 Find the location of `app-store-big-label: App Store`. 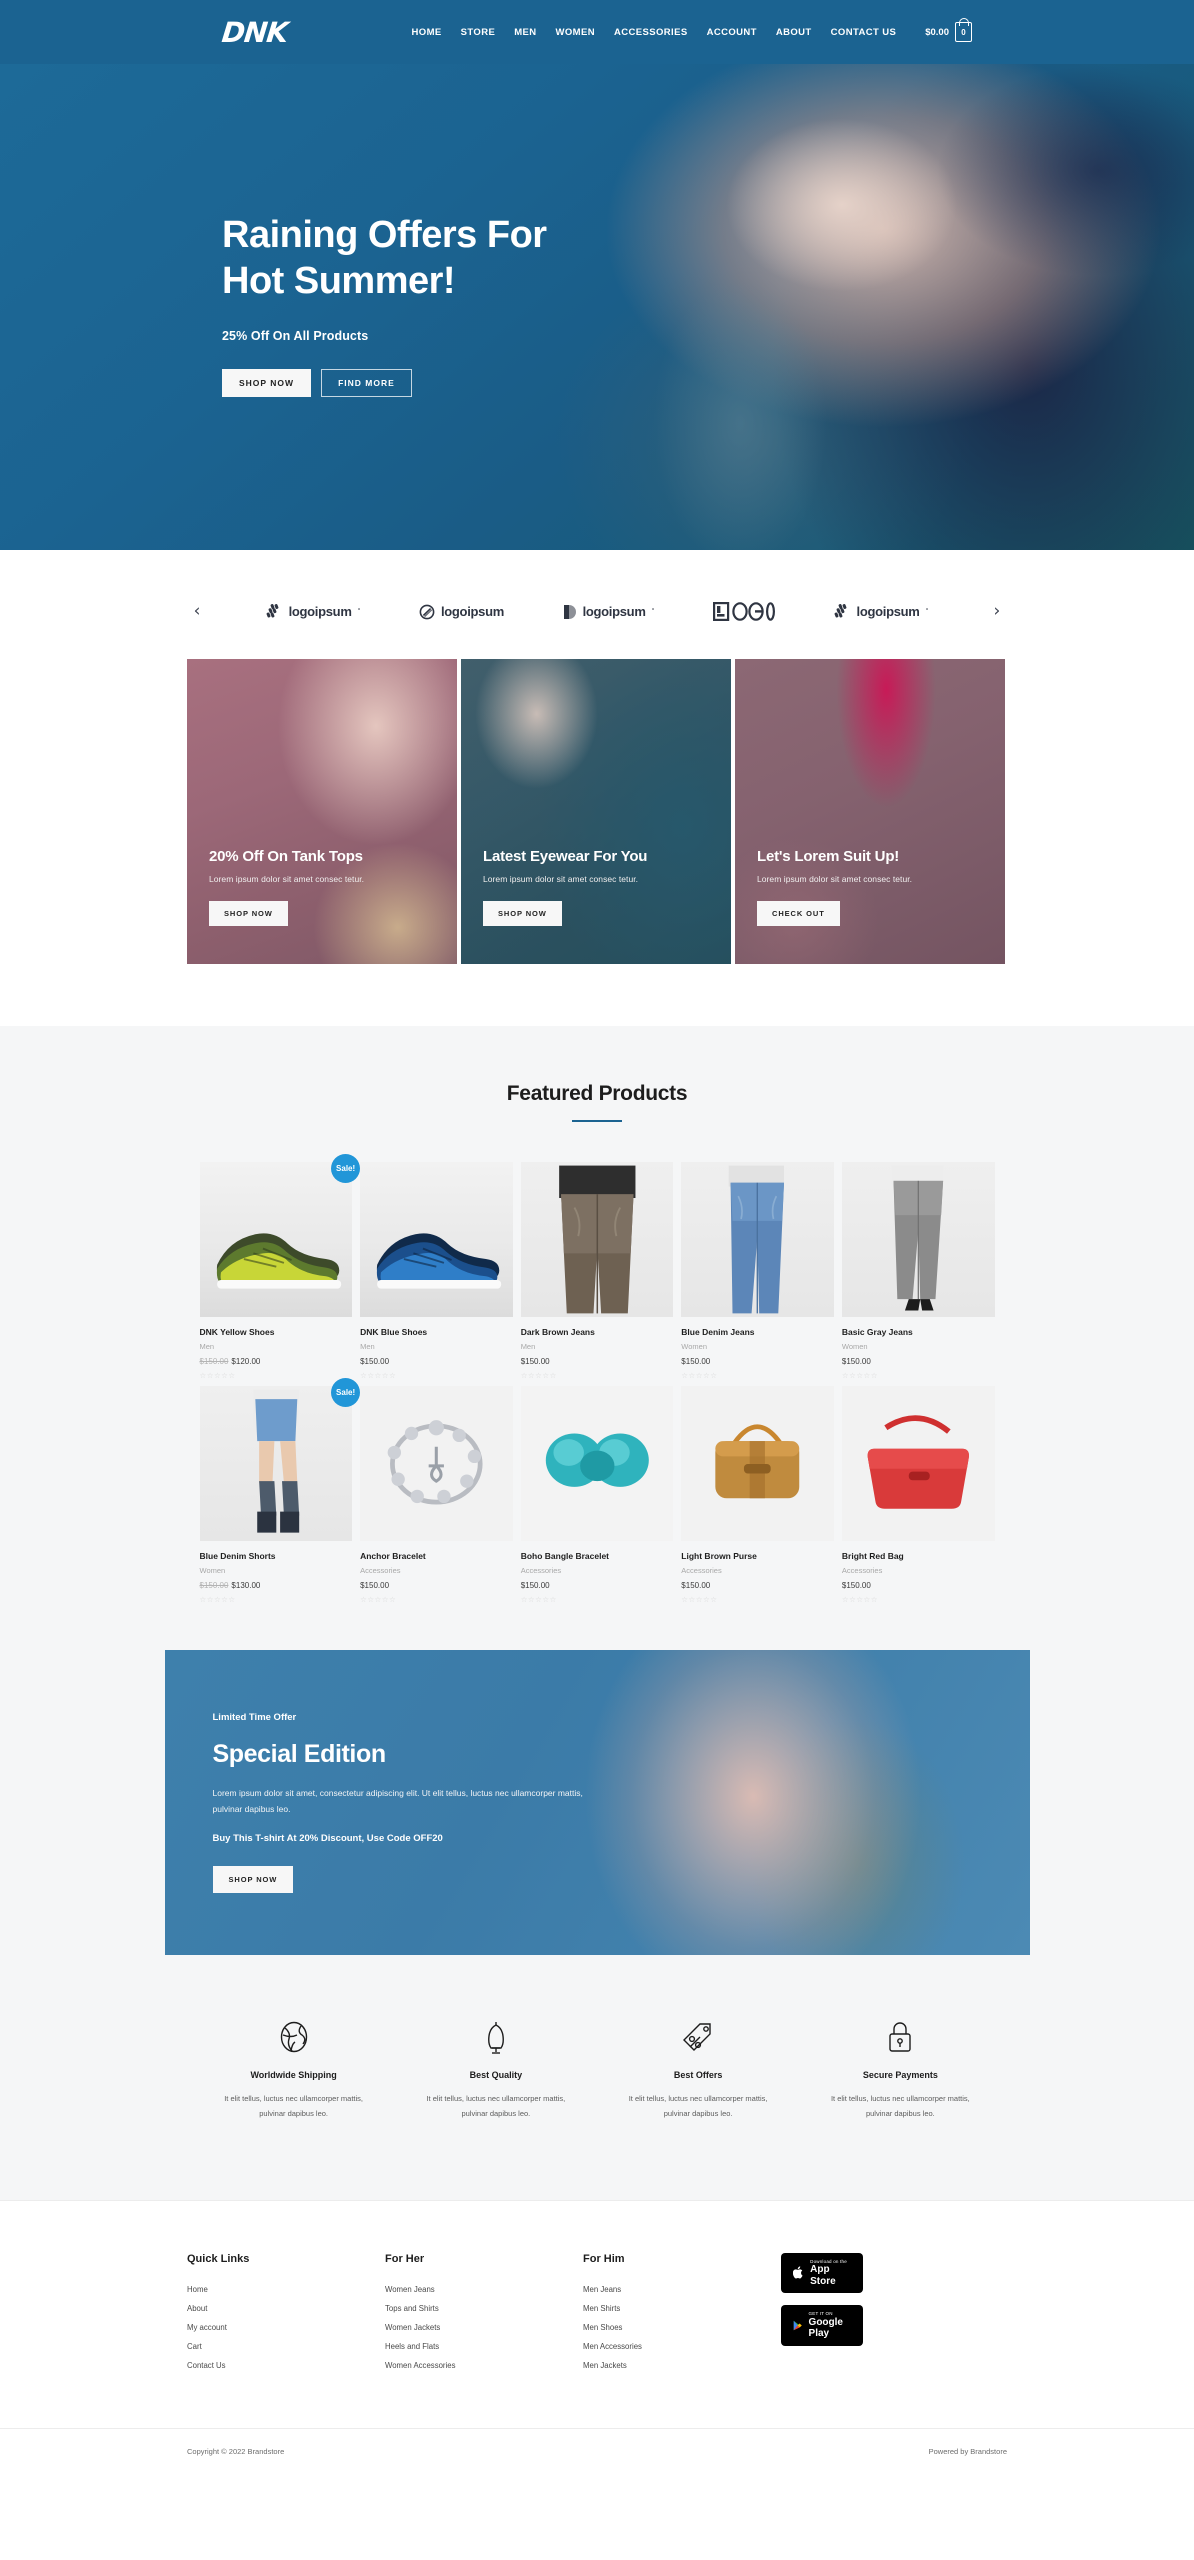

app-store-big-label: App Store is located at coordinates (823, 2275).